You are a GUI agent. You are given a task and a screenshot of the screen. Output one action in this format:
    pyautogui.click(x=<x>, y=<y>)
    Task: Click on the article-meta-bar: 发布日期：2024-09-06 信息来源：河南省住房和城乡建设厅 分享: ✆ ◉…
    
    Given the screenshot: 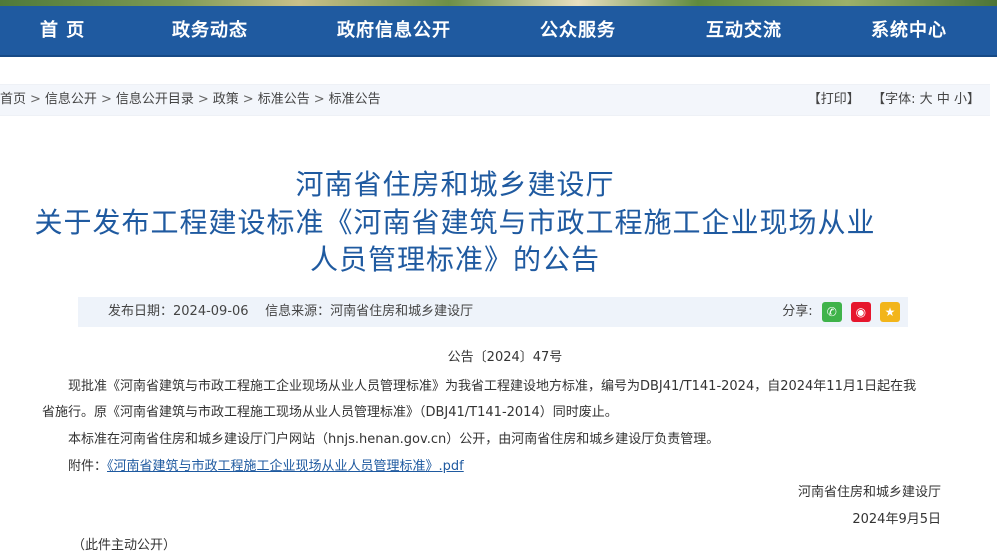 What is the action you would take?
    pyautogui.click(x=493, y=312)
    